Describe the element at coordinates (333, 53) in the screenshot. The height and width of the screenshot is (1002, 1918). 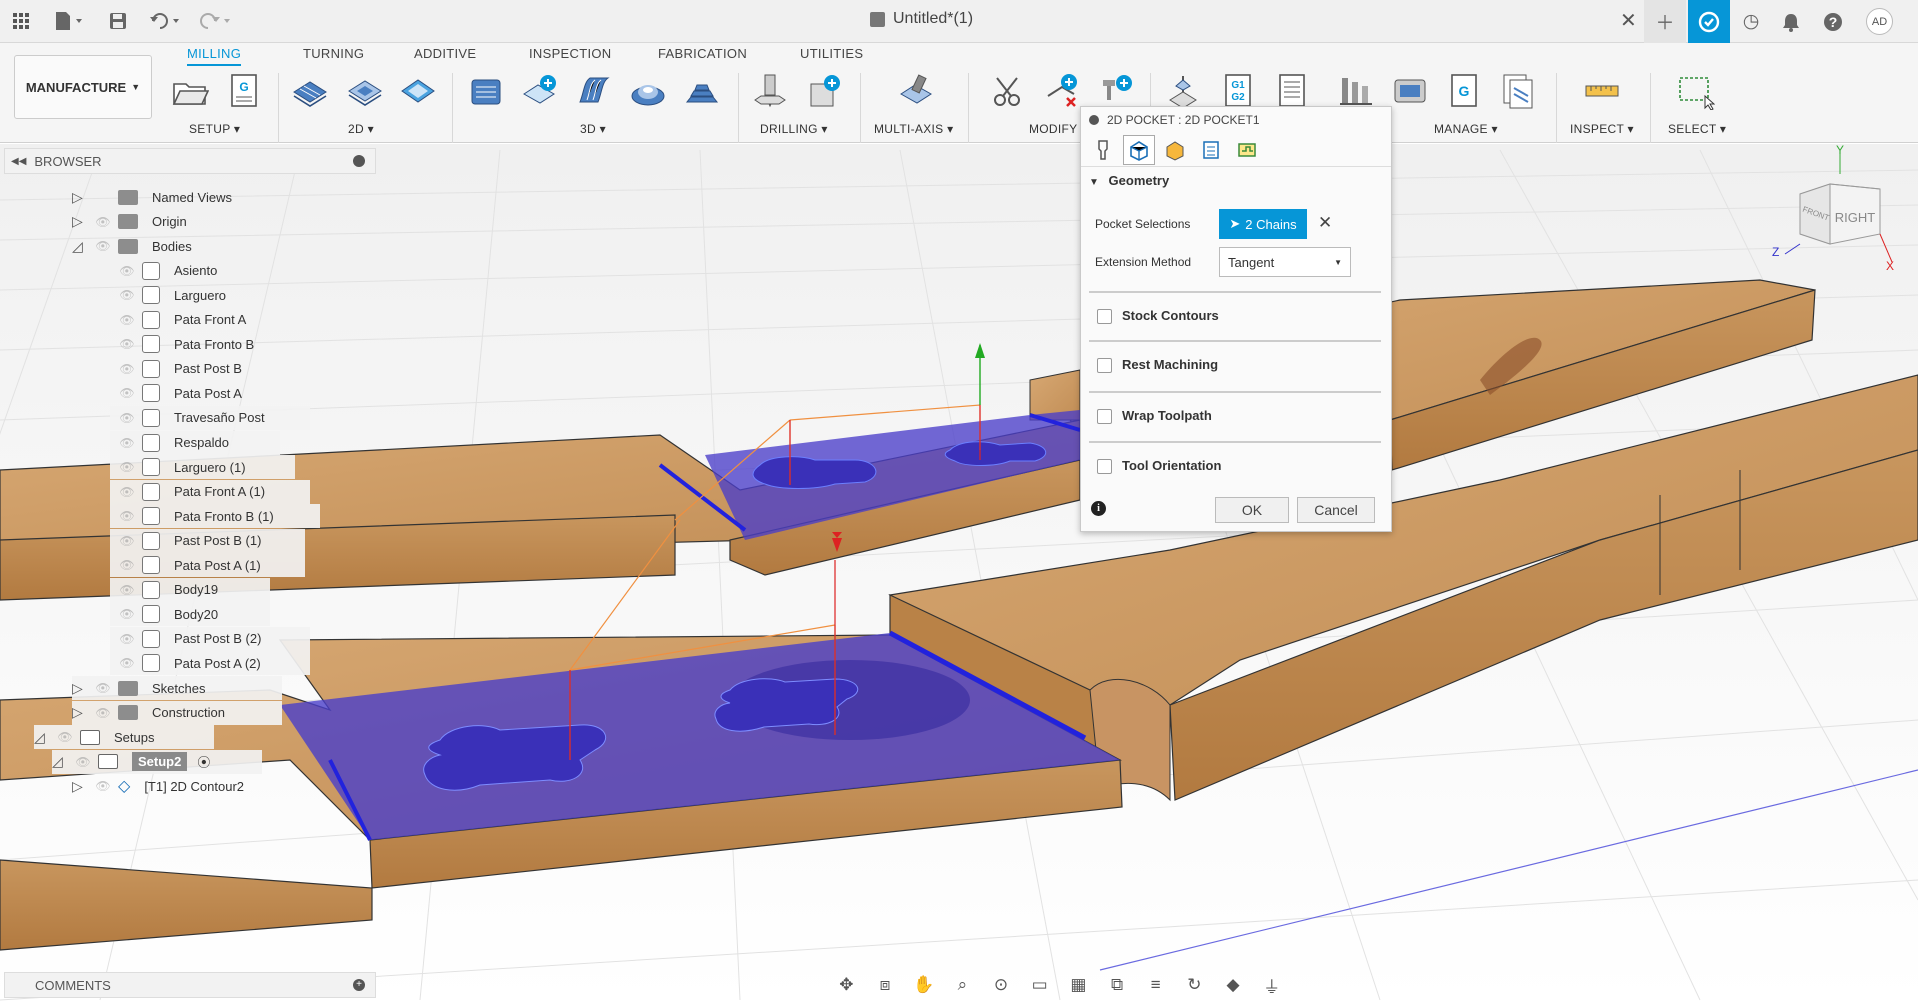
I see `tab-turning: TURNING` at that location.